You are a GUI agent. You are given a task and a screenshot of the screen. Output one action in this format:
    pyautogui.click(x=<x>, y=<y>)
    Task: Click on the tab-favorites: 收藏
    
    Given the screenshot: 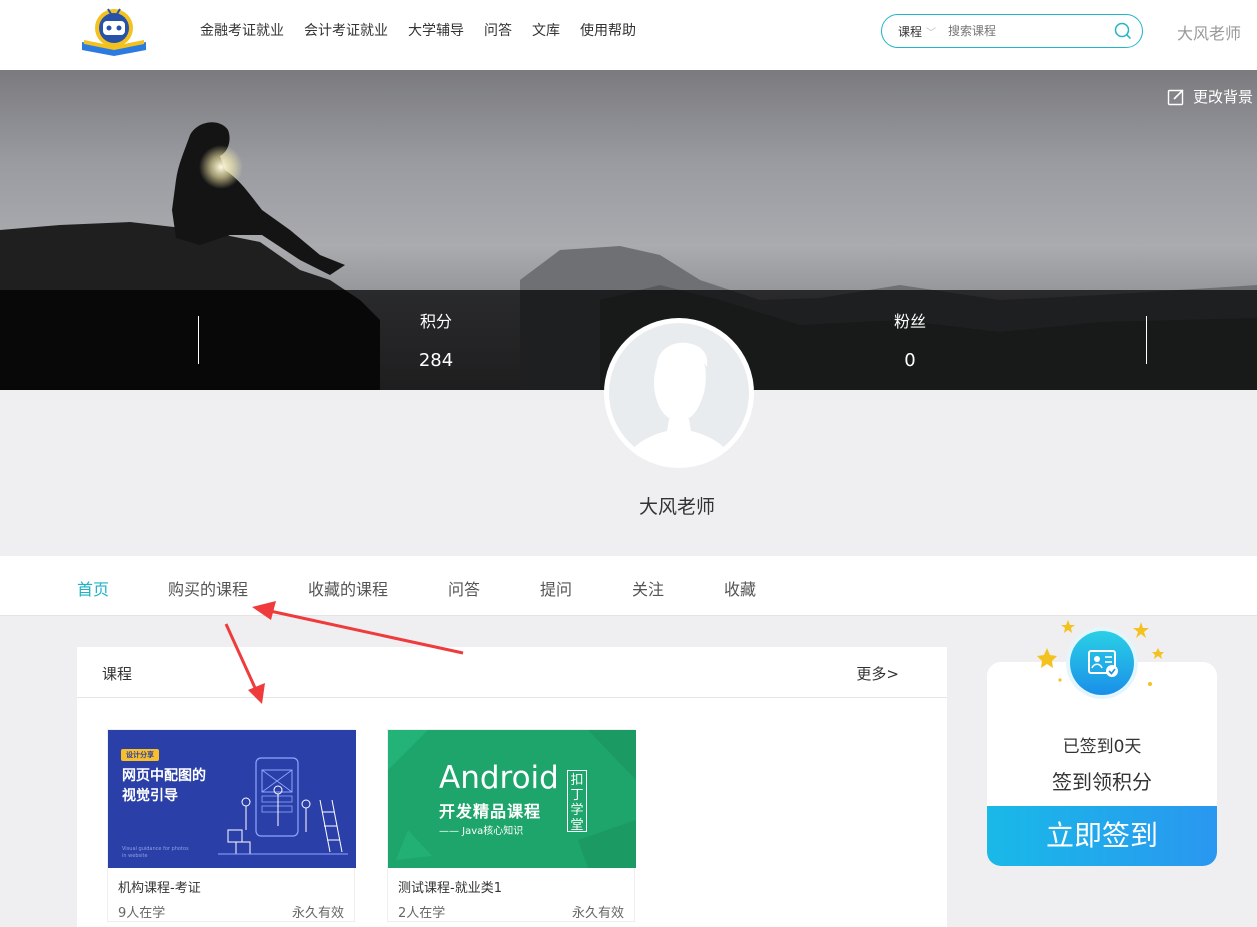 What is the action you would take?
    pyautogui.click(x=740, y=588)
    